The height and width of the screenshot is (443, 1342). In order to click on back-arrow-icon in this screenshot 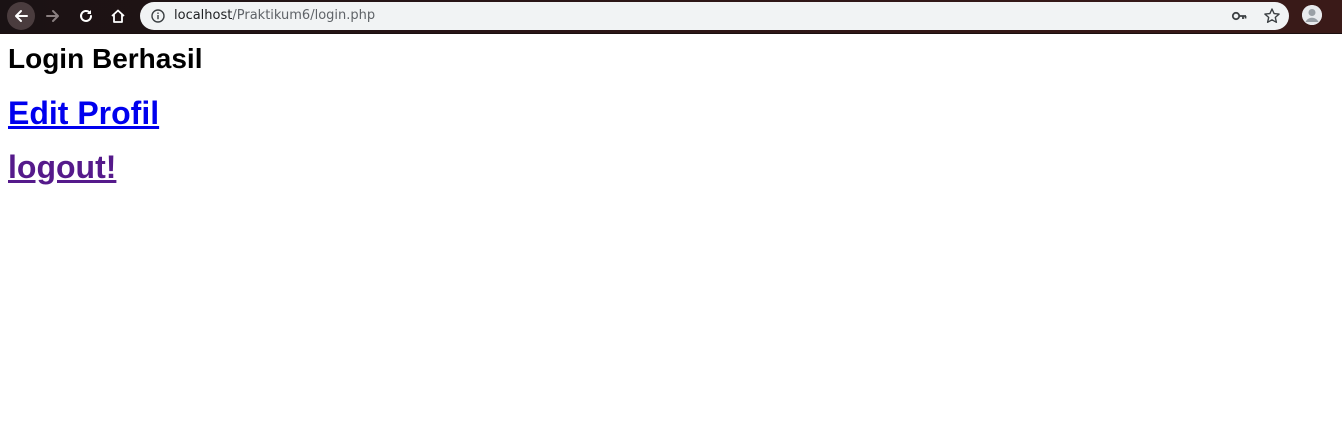, I will do `click(21, 16)`.